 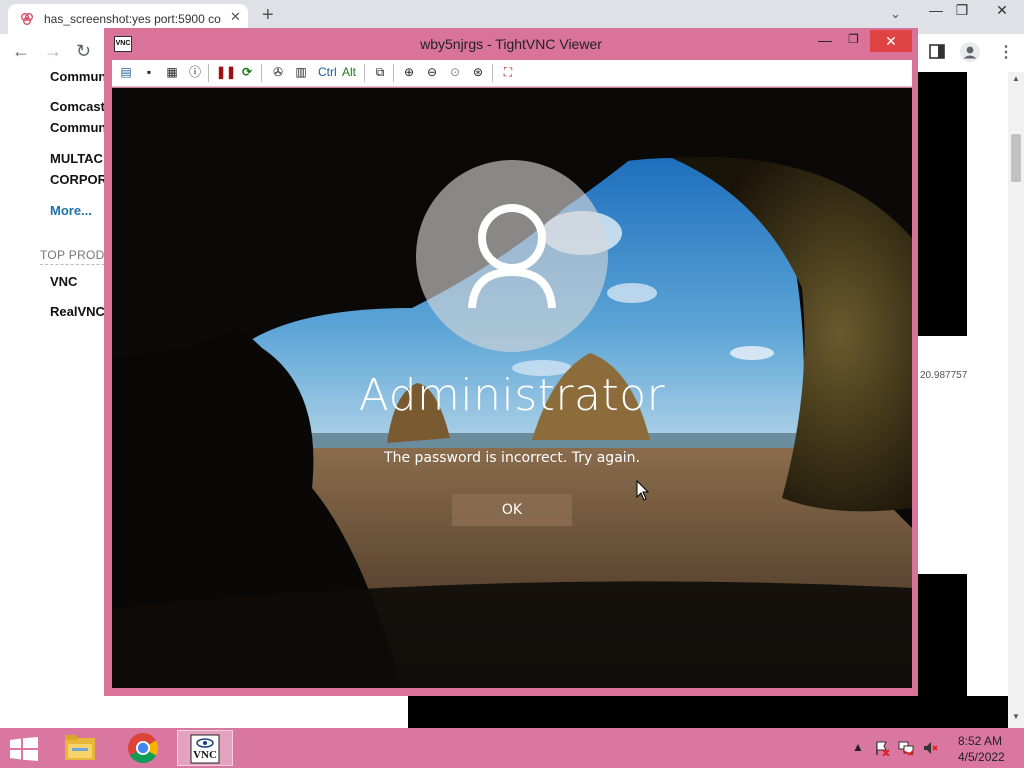 What do you see at coordinates (77, 255) in the screenshot?
I see `top-products-heading: TOP PRODU` at bounding box center [77, 255].